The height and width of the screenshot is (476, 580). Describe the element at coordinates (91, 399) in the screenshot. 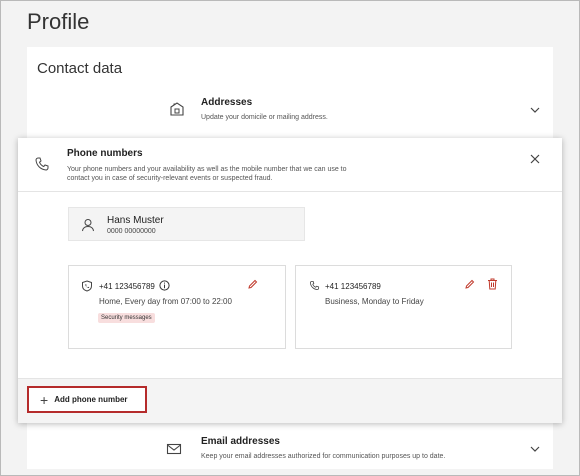

I see `add-phone-number-label: Add phone number` at that location.